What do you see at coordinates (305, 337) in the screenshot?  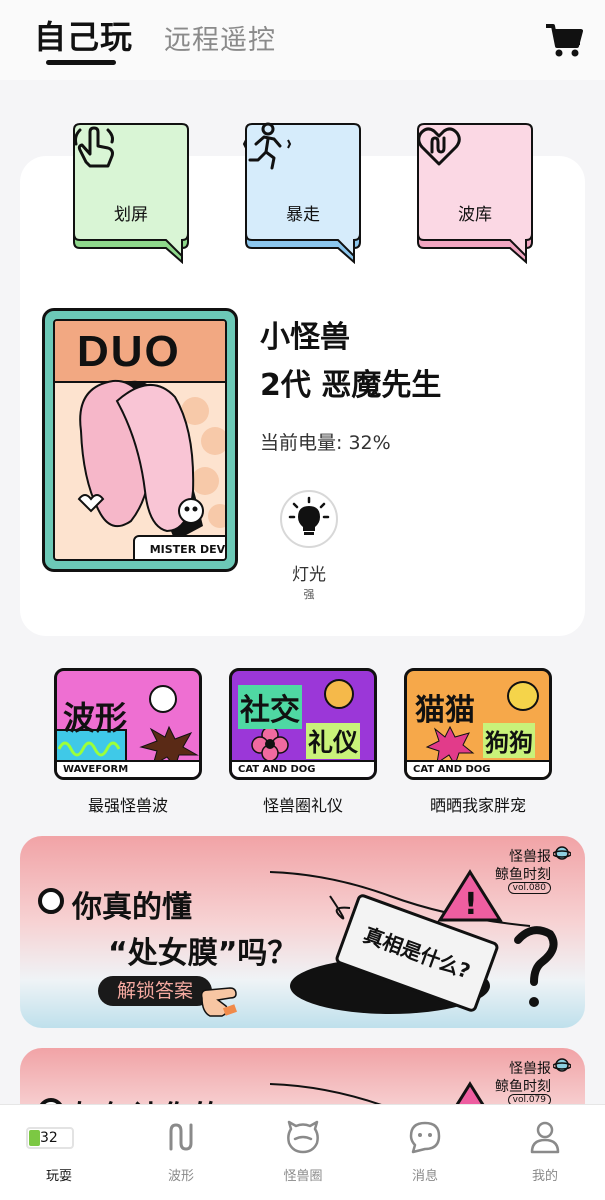 I see `device-name-line1: 小怪兽` at bounding box center [305, 337].